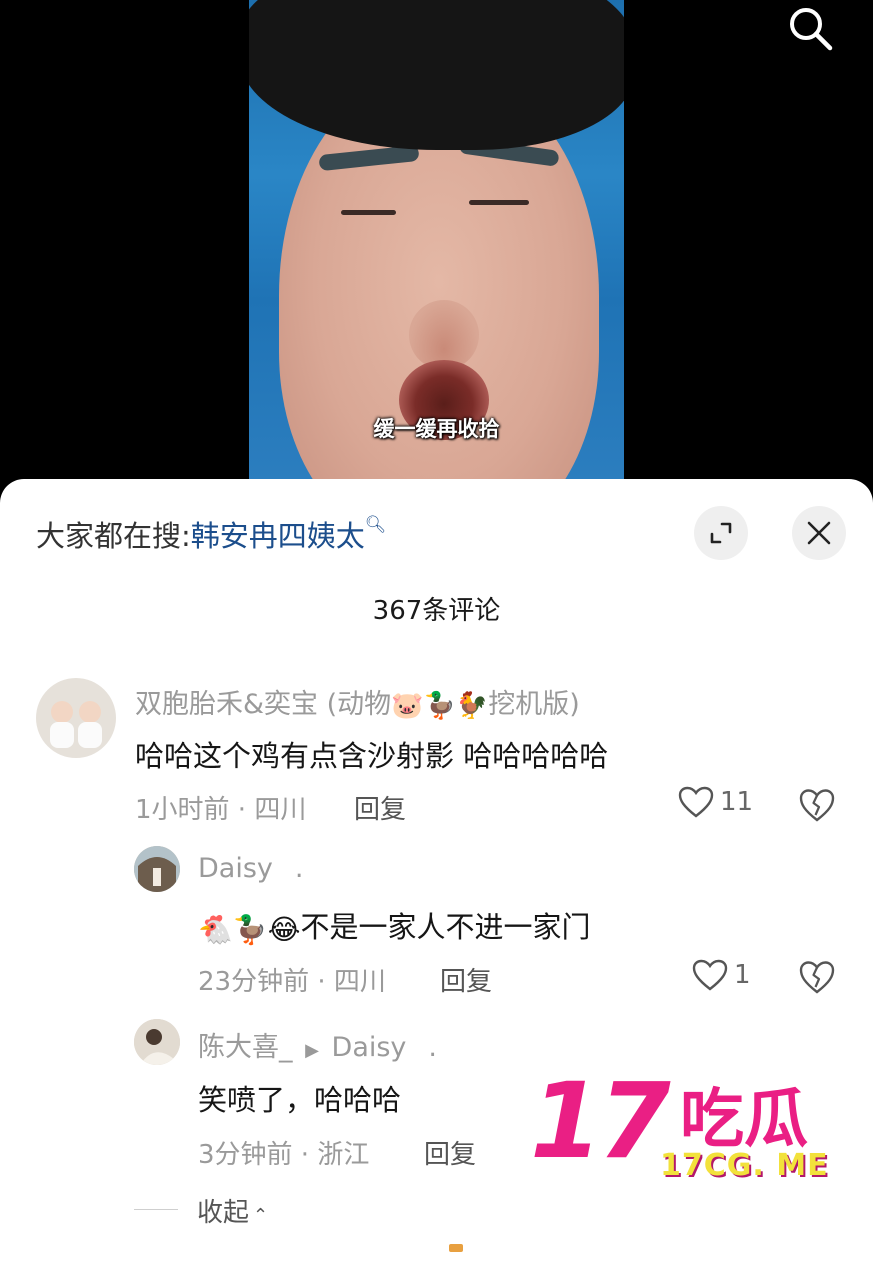  What do you see at coordinates (368, 212) in the screenshot?
I see `eye-left` at bounding box center [368, 212].